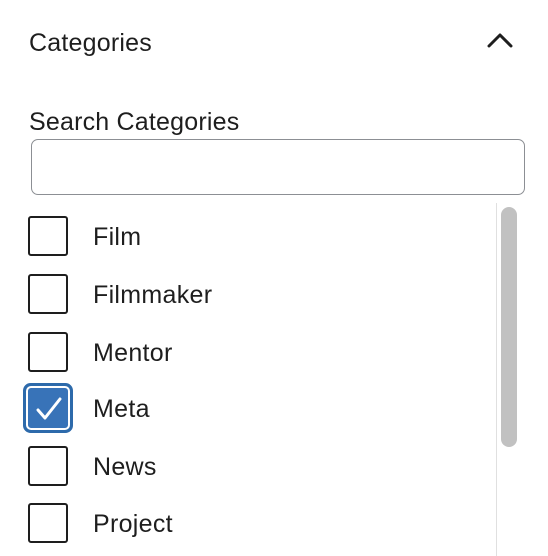 Image resolution: width=548 pixels, height=556 pixels. Describe the element at coordinates (509, 327) in the screenshot. I see `scrollbar-thumb` at that location.